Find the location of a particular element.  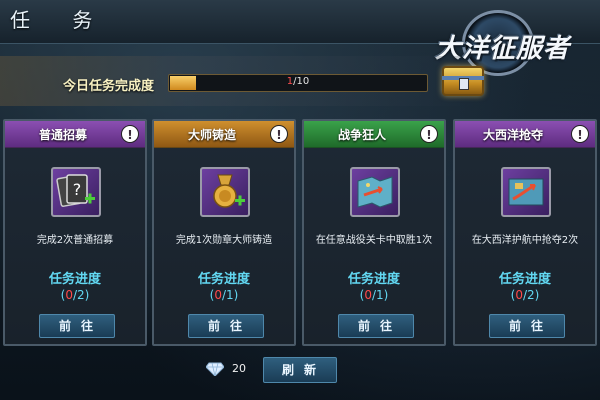

diamond-icon is located at coordinates (215, 369).